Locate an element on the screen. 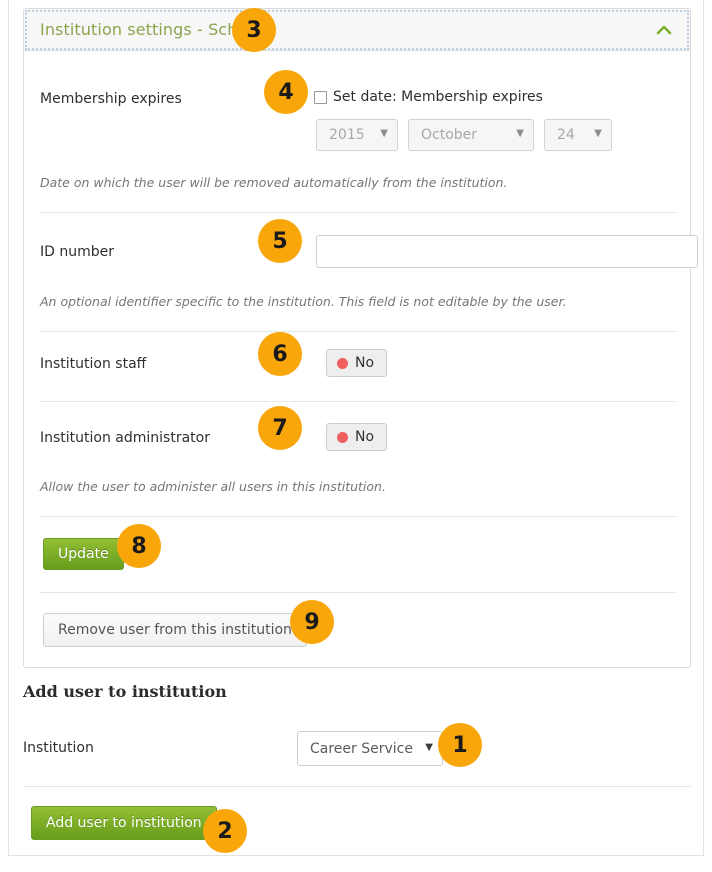 The height and width of the screenshot is (872, 712). callout-badge-5: 5 is located at coordinates (280, 241).